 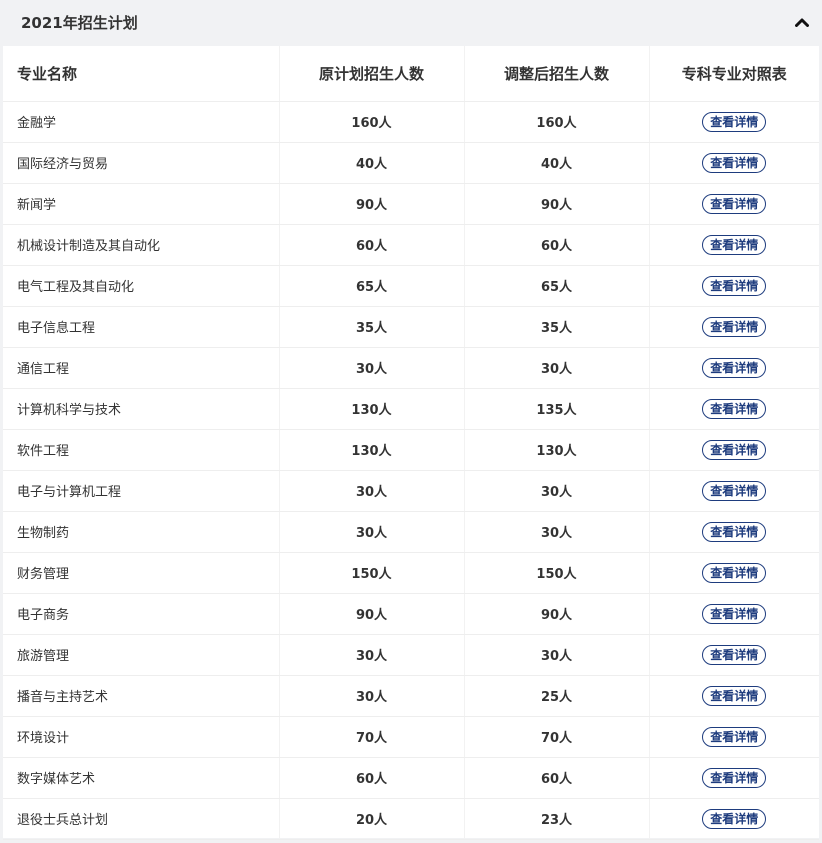 What do you see at coordinates (371, 245) in the screenshot?
I see `original-count-cell: 60人` at bounding box center [371, 245].